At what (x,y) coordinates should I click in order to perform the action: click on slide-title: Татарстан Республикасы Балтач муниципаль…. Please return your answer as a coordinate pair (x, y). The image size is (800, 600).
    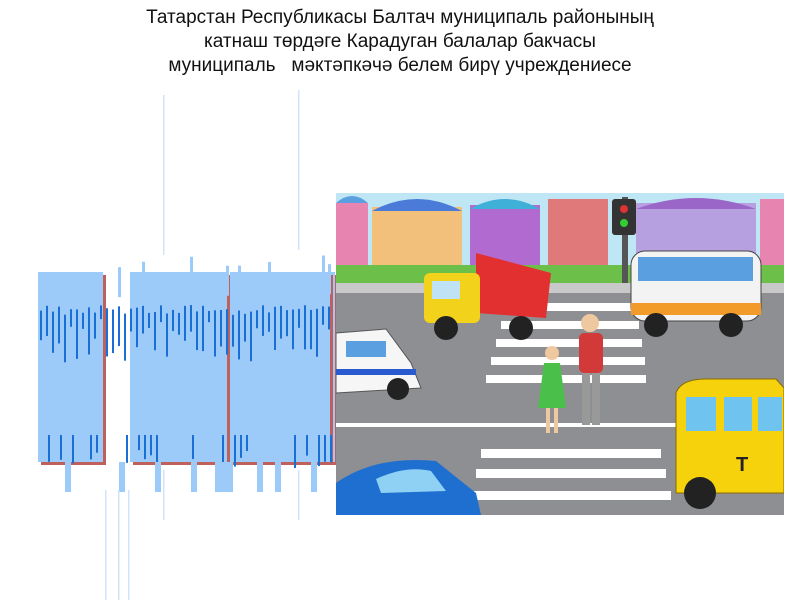
    Looking at the image, I should click on (400, 42).